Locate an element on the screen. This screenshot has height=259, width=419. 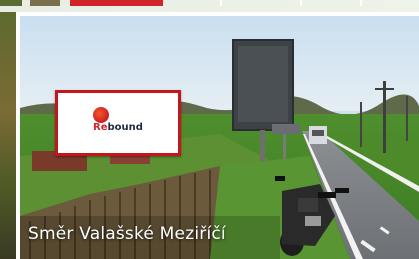
rebound-logo-icon is located at coordinates (101, 115).